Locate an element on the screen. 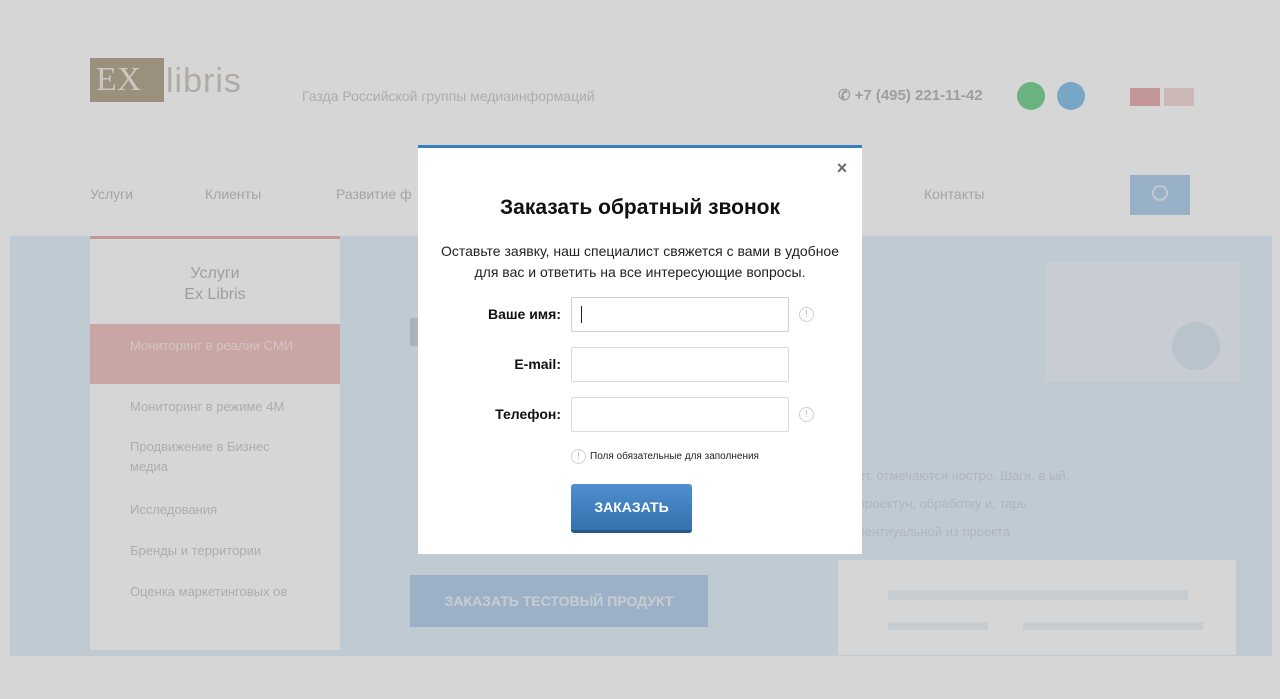  close-icon: × is located at coordinates (842, 168).